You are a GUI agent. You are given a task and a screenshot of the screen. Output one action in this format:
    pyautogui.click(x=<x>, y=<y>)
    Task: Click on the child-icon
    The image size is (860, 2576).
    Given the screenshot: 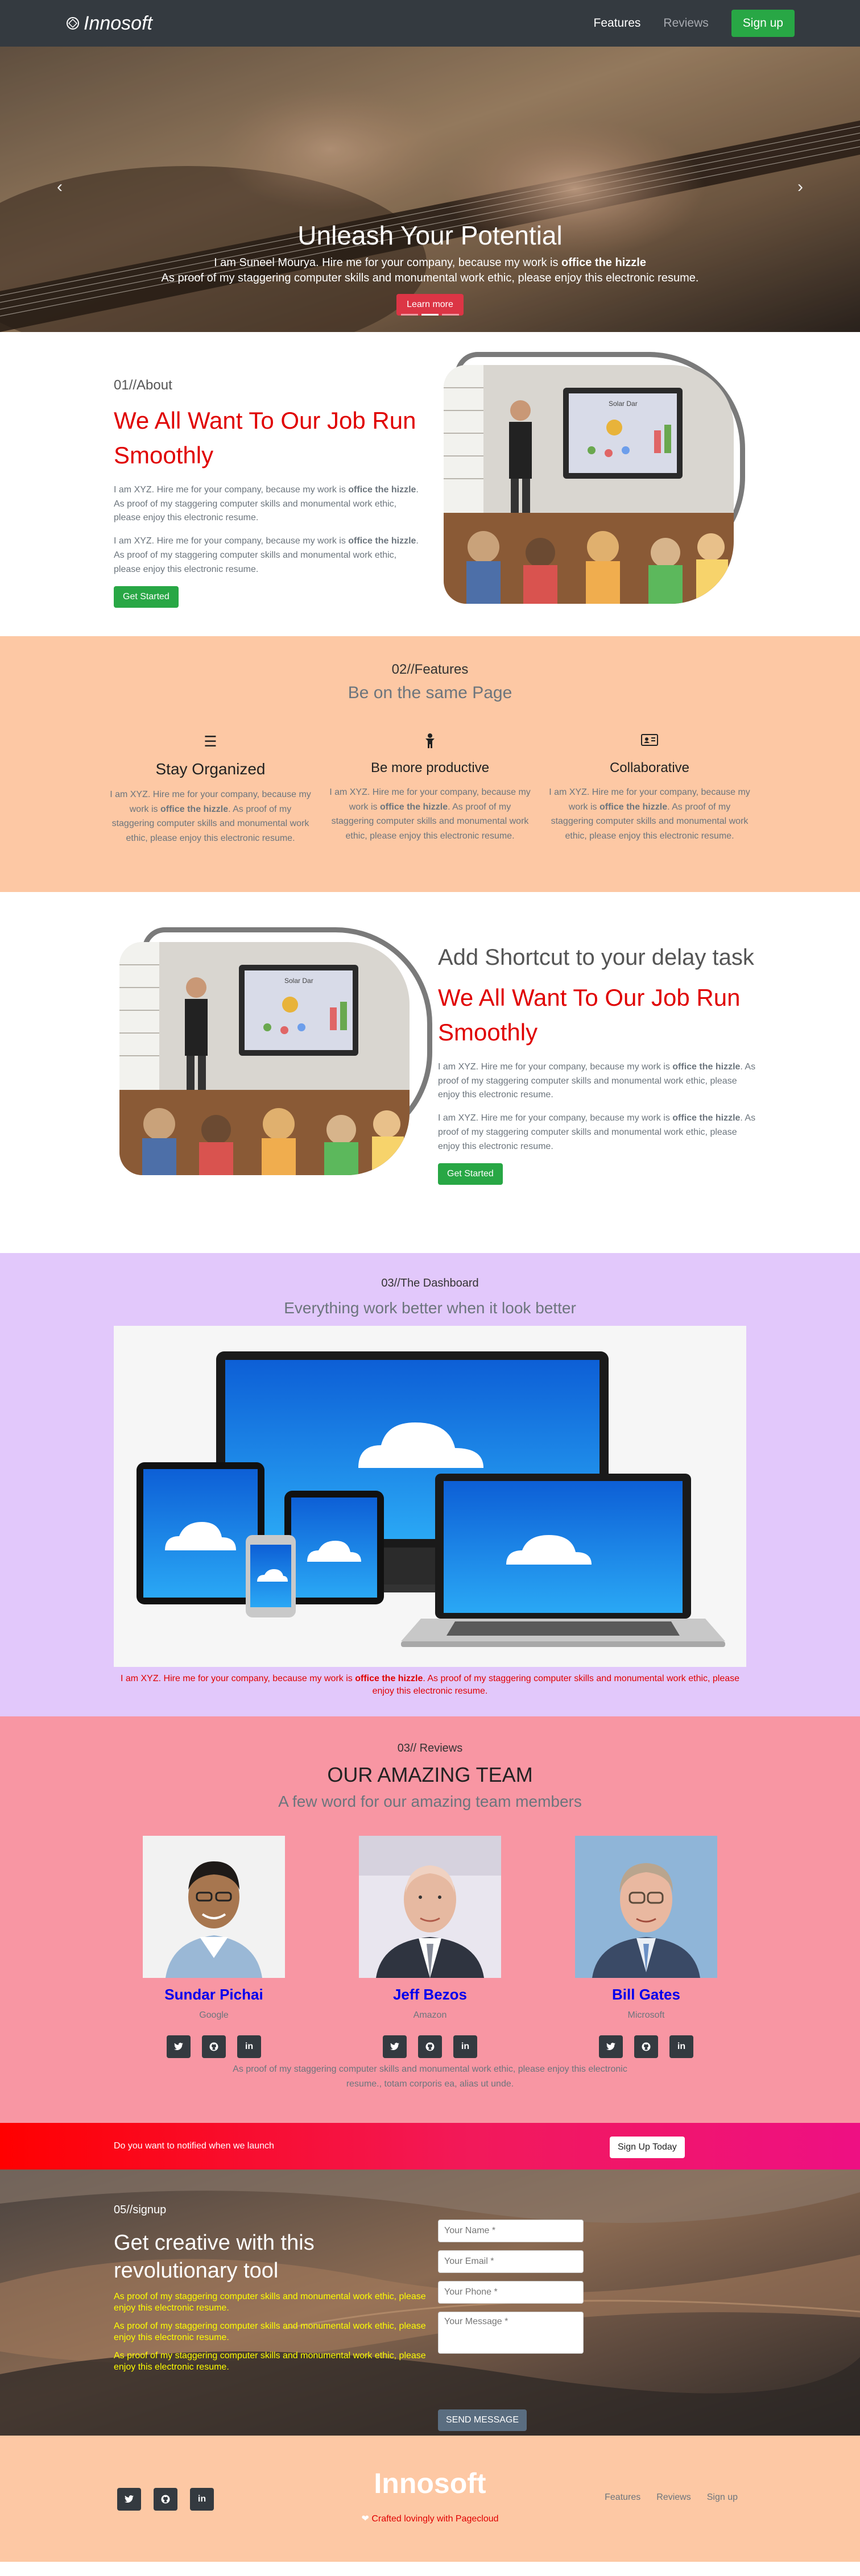 What is the action you would take?
    pyautogui.click(x=430, y=742)
    